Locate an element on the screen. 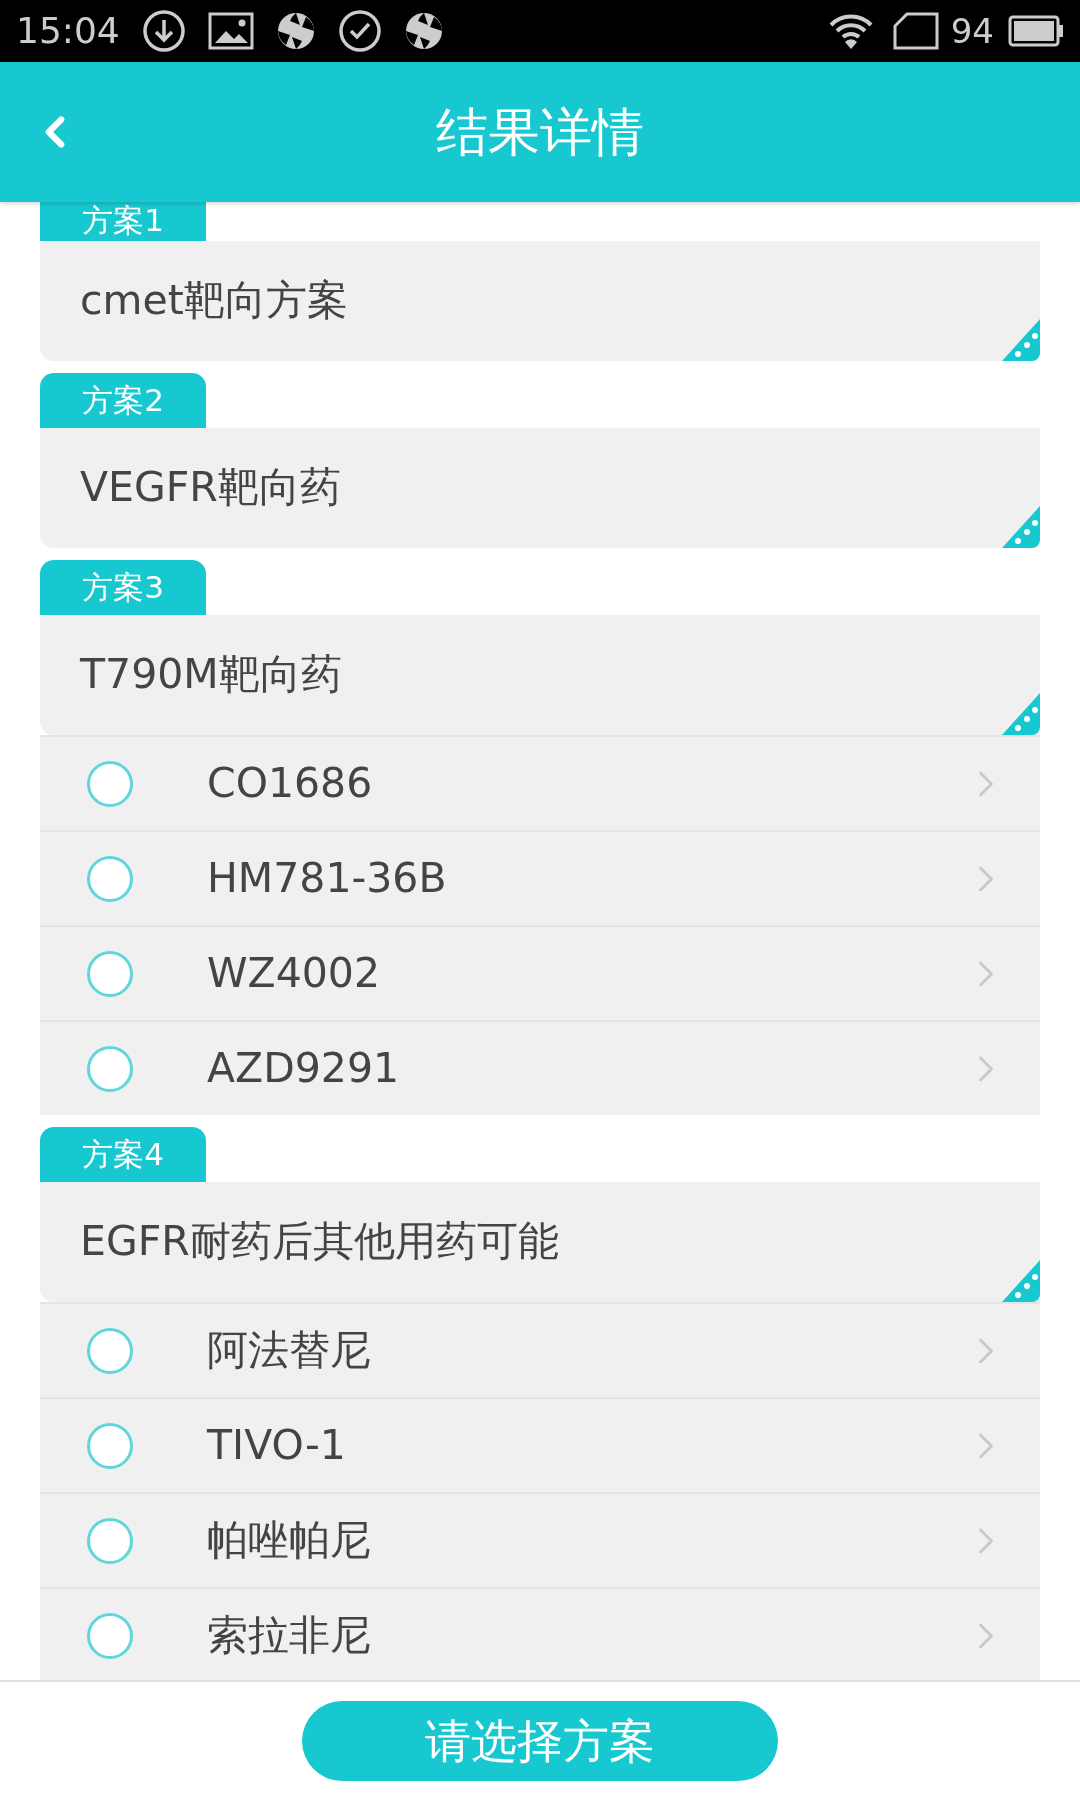 Image resolution: width=1080 pixels, height=1800 pixels. plan-name: EGFR耐药后其他用药可能 is located at coordinates (319, 1242).